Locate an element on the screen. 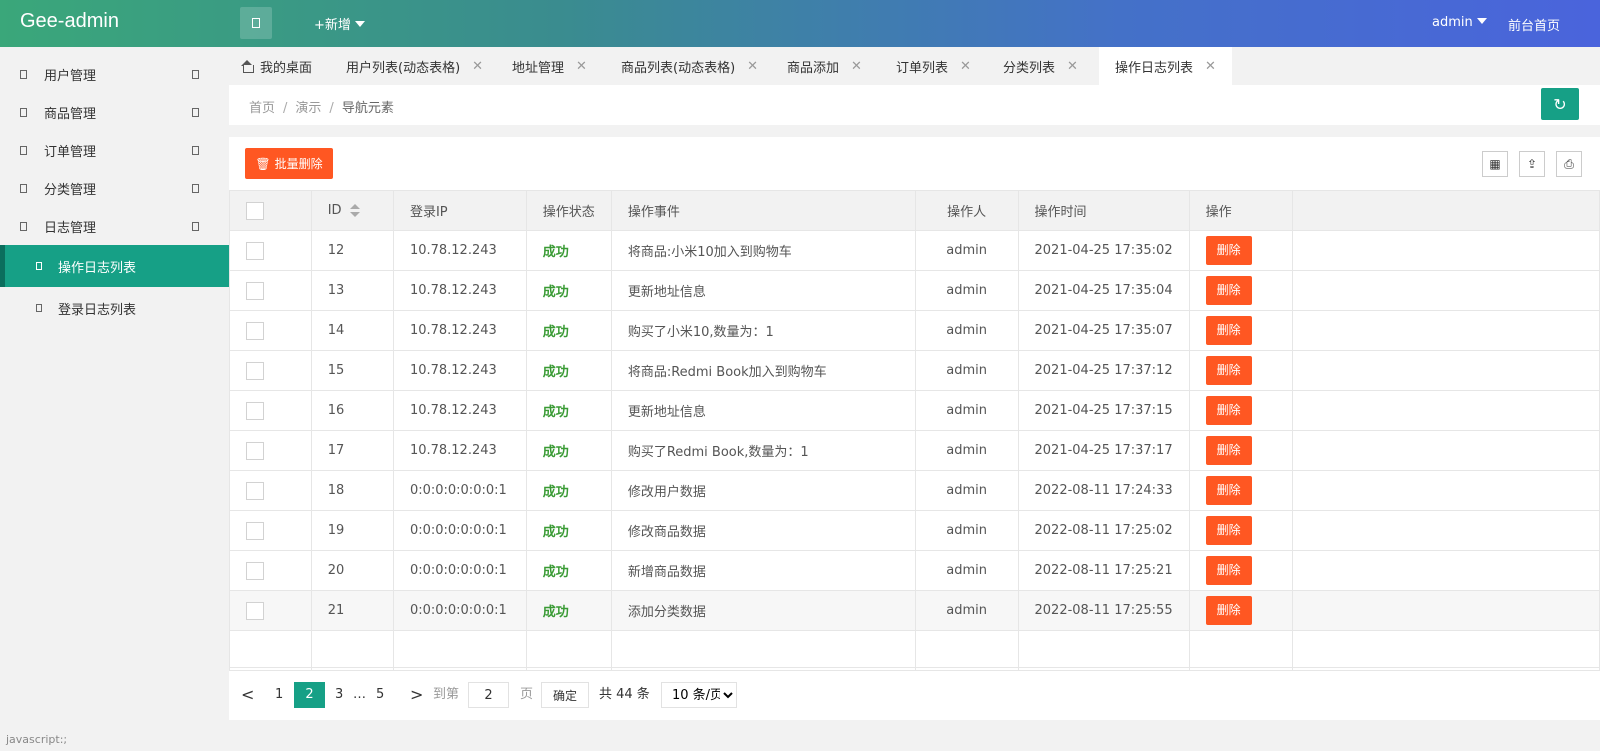  sidebar-item-users: 用户管理 is located at coordinates (114, 74).